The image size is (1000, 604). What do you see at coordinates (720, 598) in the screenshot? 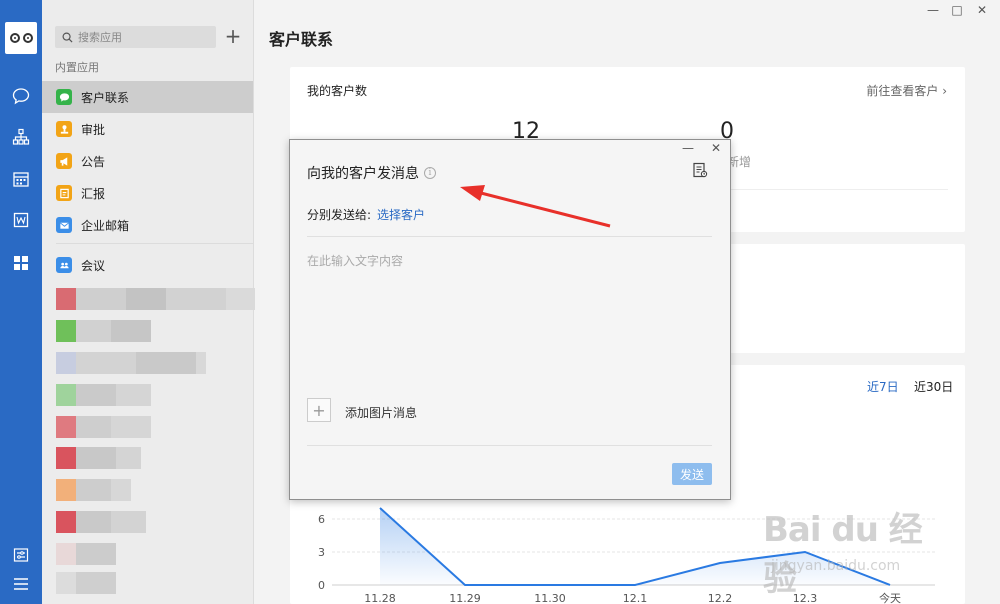
I see `chart-xtick-label: 12.2` at bounding box center [720, 598].